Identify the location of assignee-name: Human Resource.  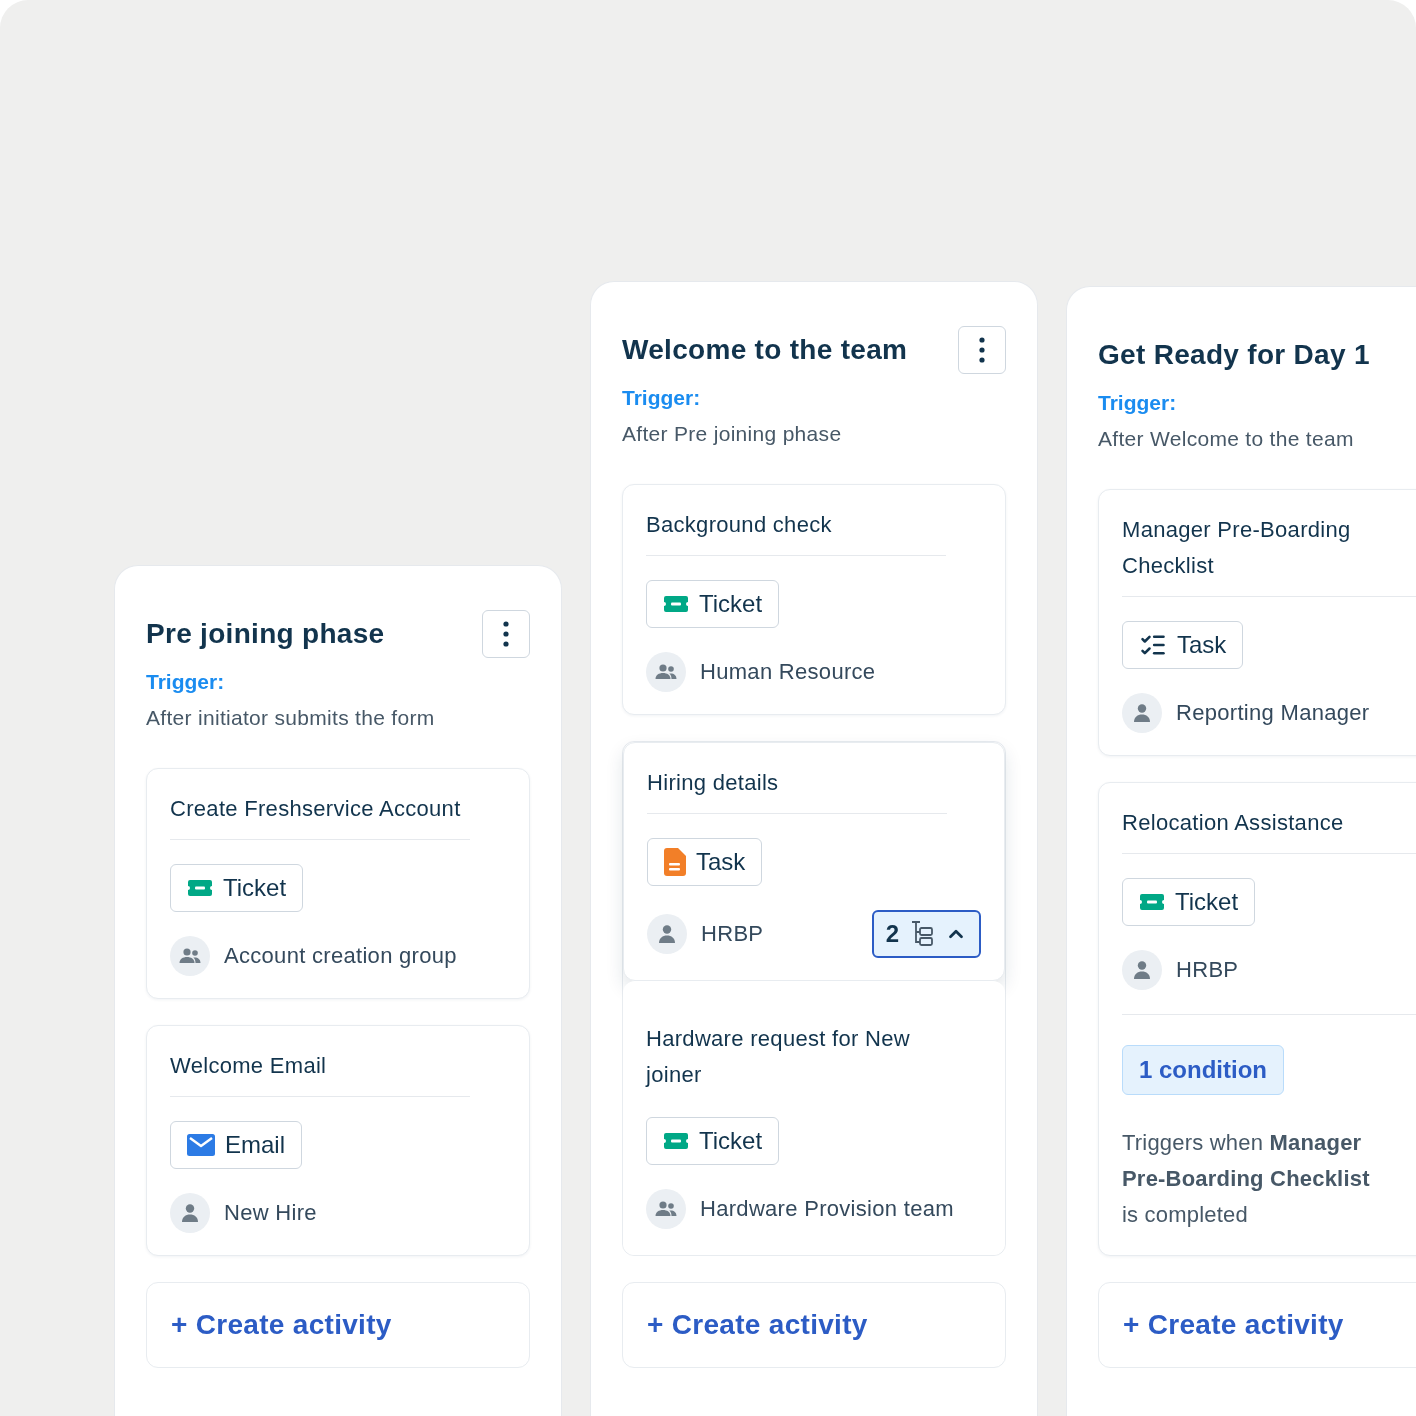
(788, 672).